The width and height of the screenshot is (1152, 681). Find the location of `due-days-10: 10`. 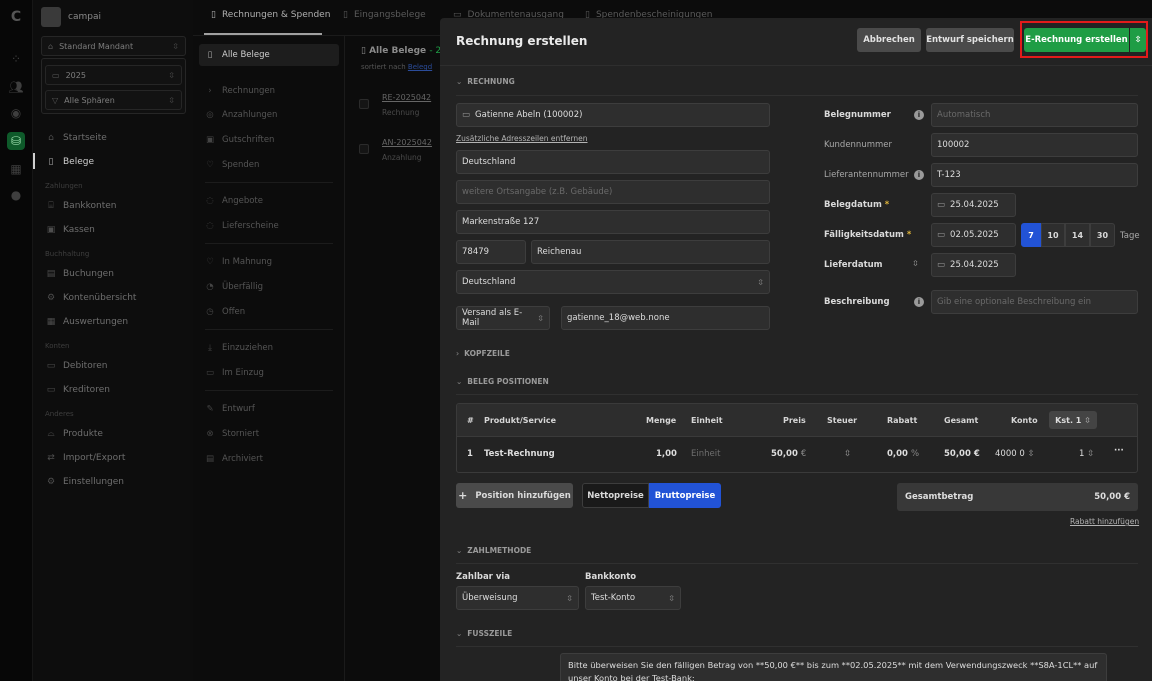

due-days-10: 10 is located at coordinates (1053, 235).